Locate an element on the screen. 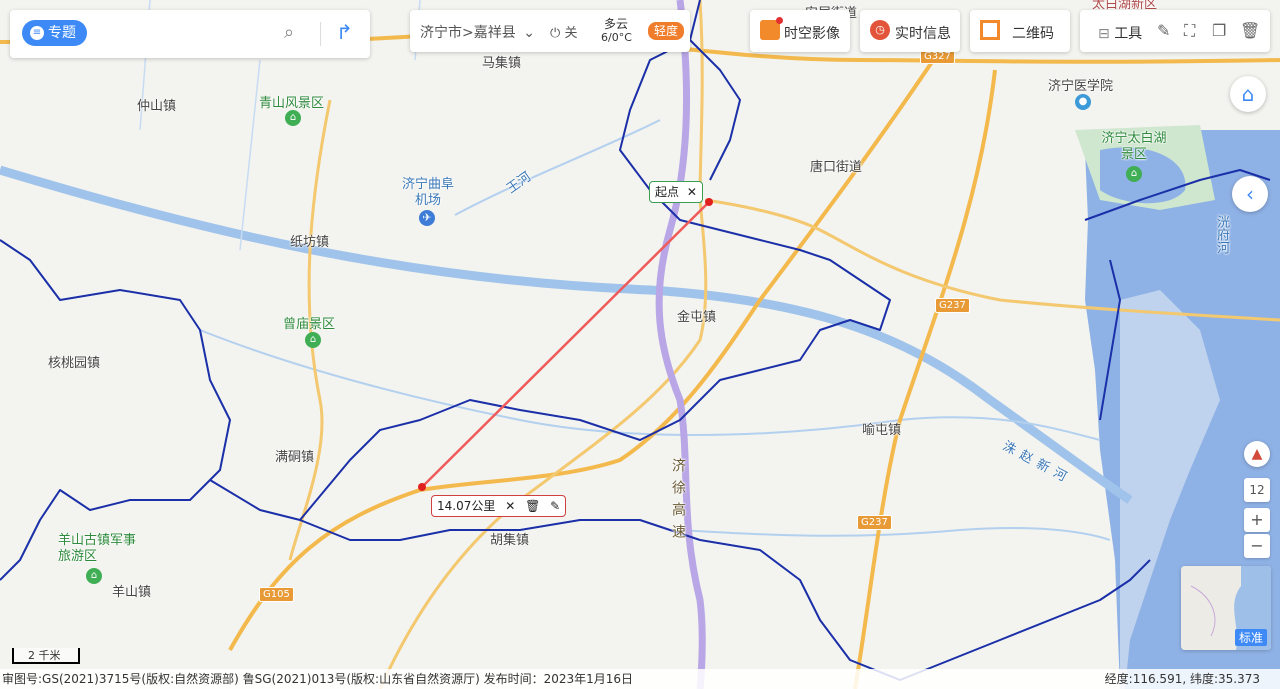 This screenshot has height=689, width=1280. search-input is located at coordinates (198, 34).